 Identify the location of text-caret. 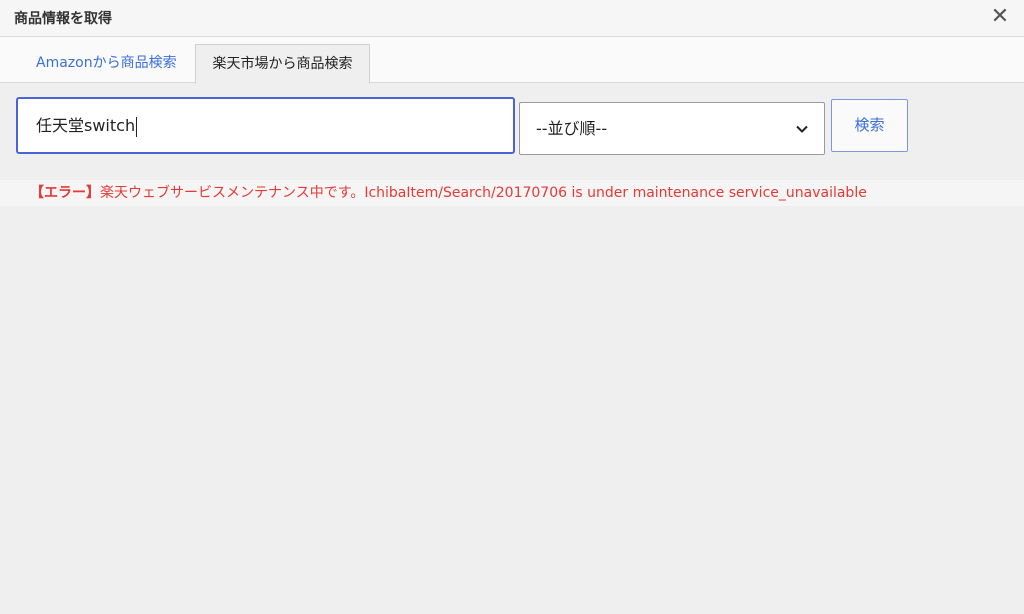
(137, 126).